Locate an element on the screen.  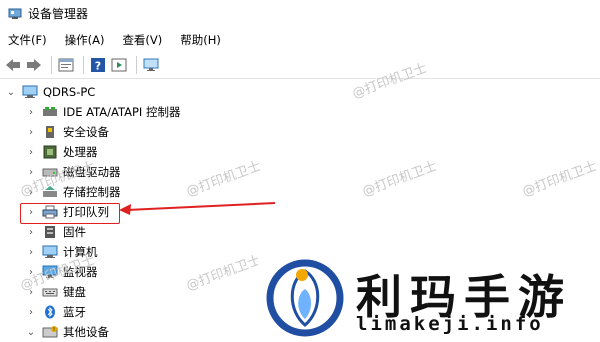
tree-item-firmware: › 固件 is located at coordinates (56, 232).